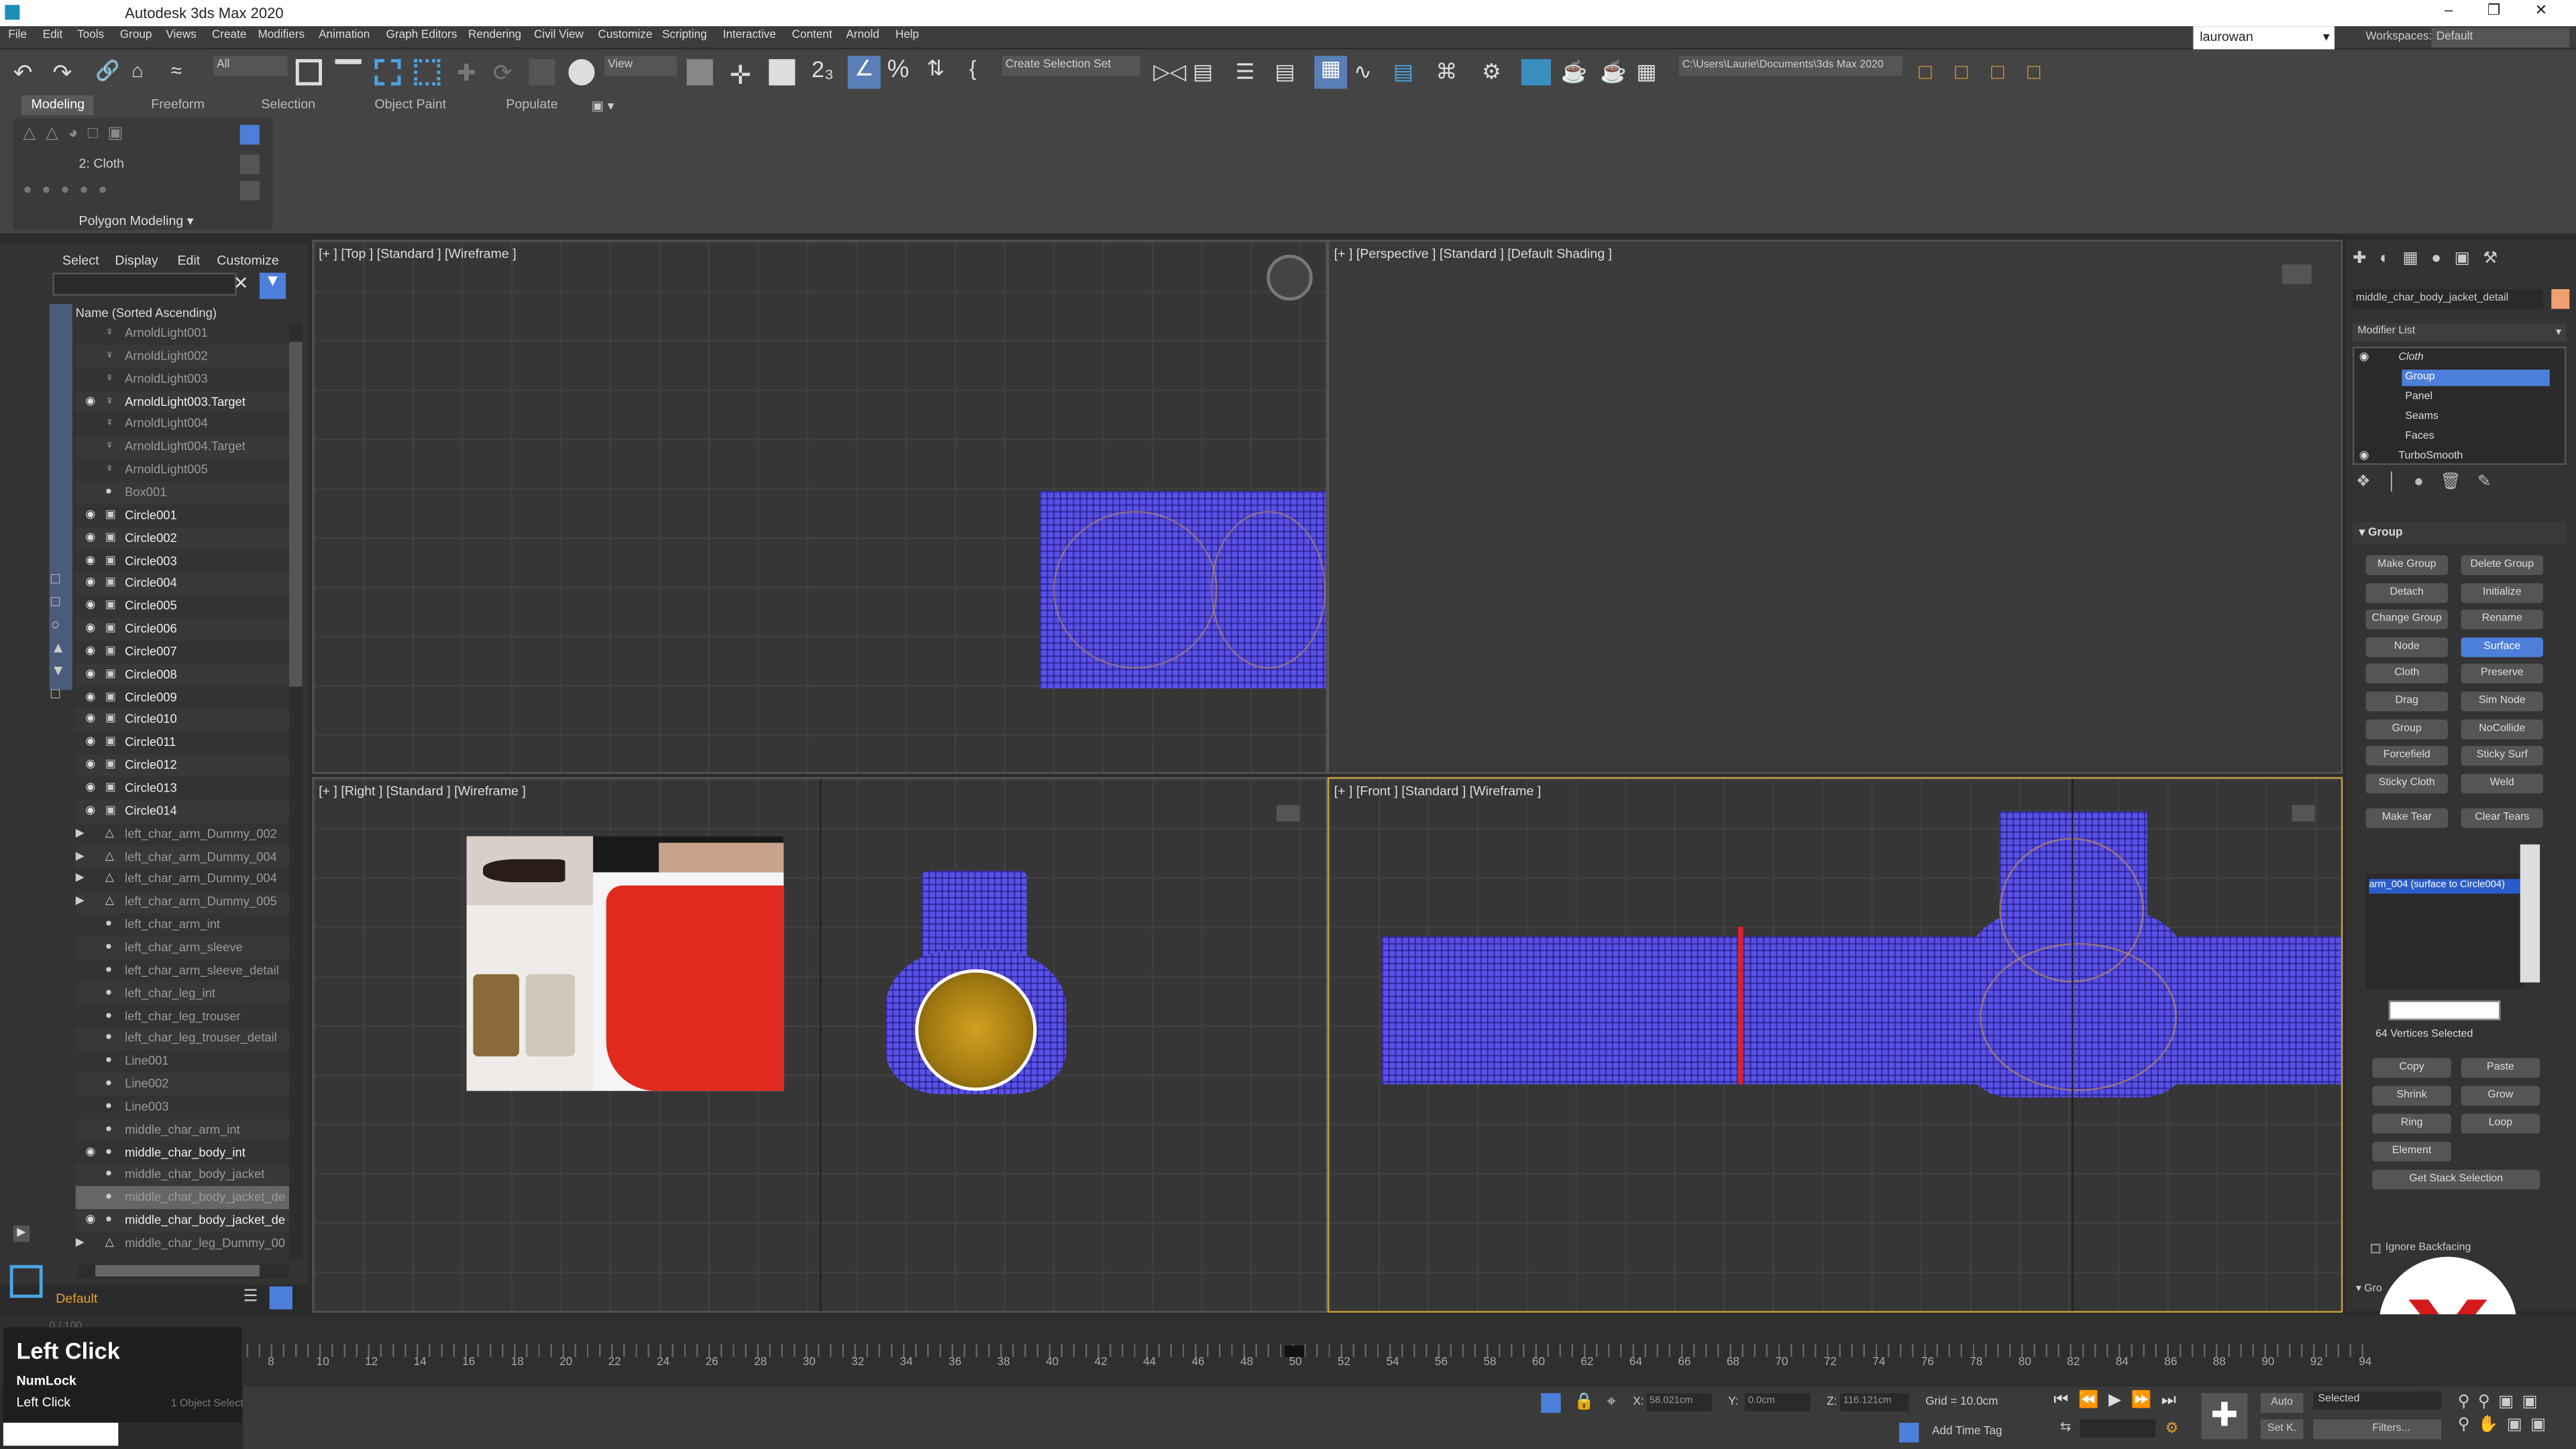  What do you see at coordinates (90, 35) in the screenshot?
I see `menu-item-tools: Tools` at bounding box center [90, 35].